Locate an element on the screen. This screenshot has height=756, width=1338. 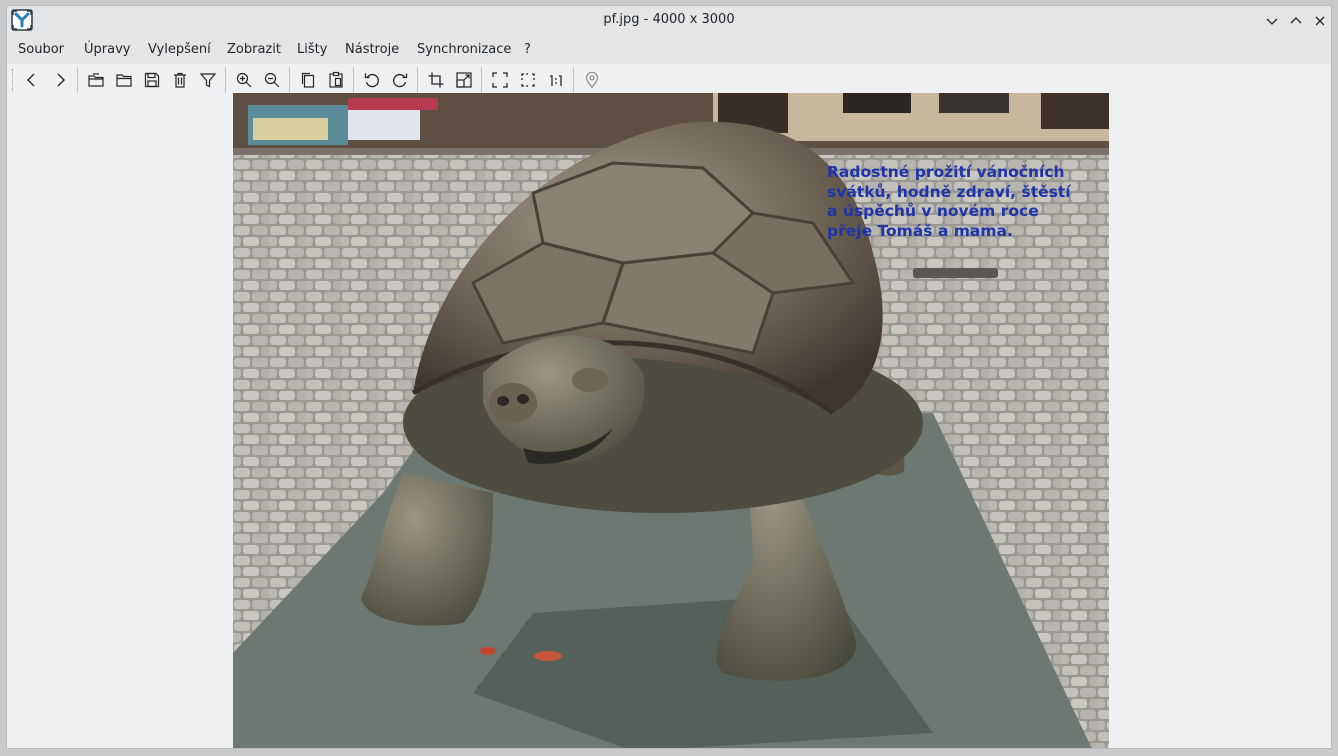
menu-soubor: Soubor is located at coordinates (41, 49).